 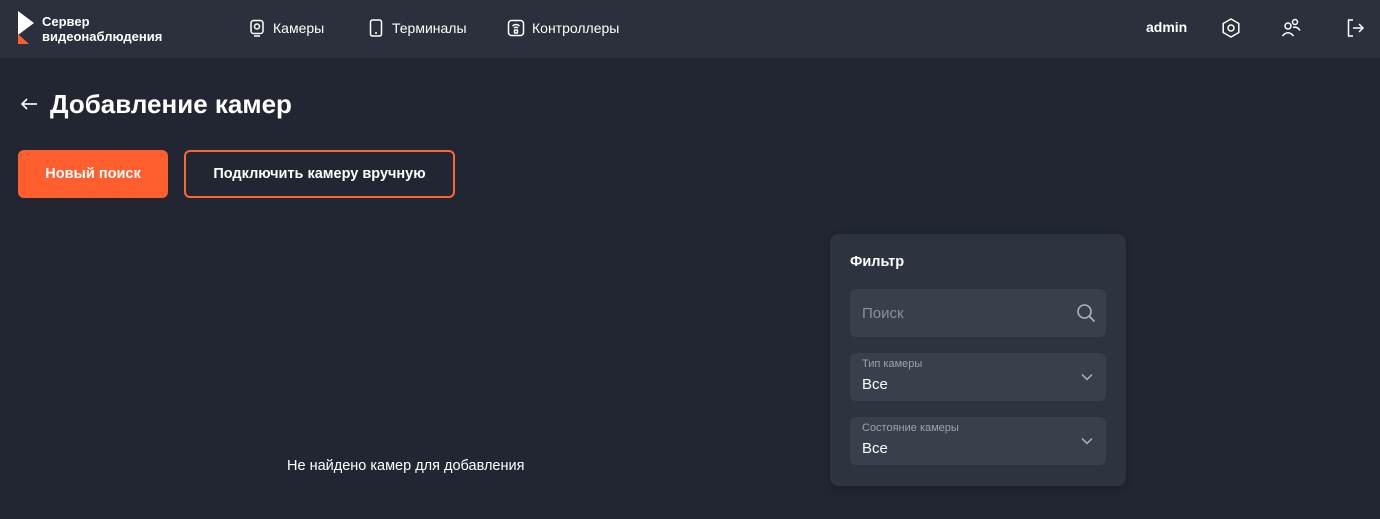 I want to click on connect-camera-manually-button: Подключить камеру вручную, so click(x=319, y=174).